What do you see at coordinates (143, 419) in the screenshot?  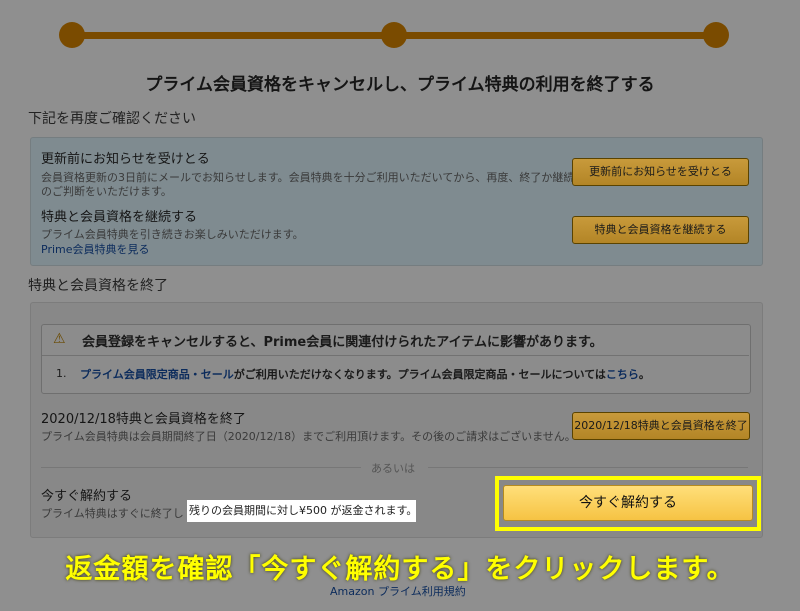 I see `end-on-date-title: 2020/12/18特典と会員資格を終了` at bounding box center [143, 419].